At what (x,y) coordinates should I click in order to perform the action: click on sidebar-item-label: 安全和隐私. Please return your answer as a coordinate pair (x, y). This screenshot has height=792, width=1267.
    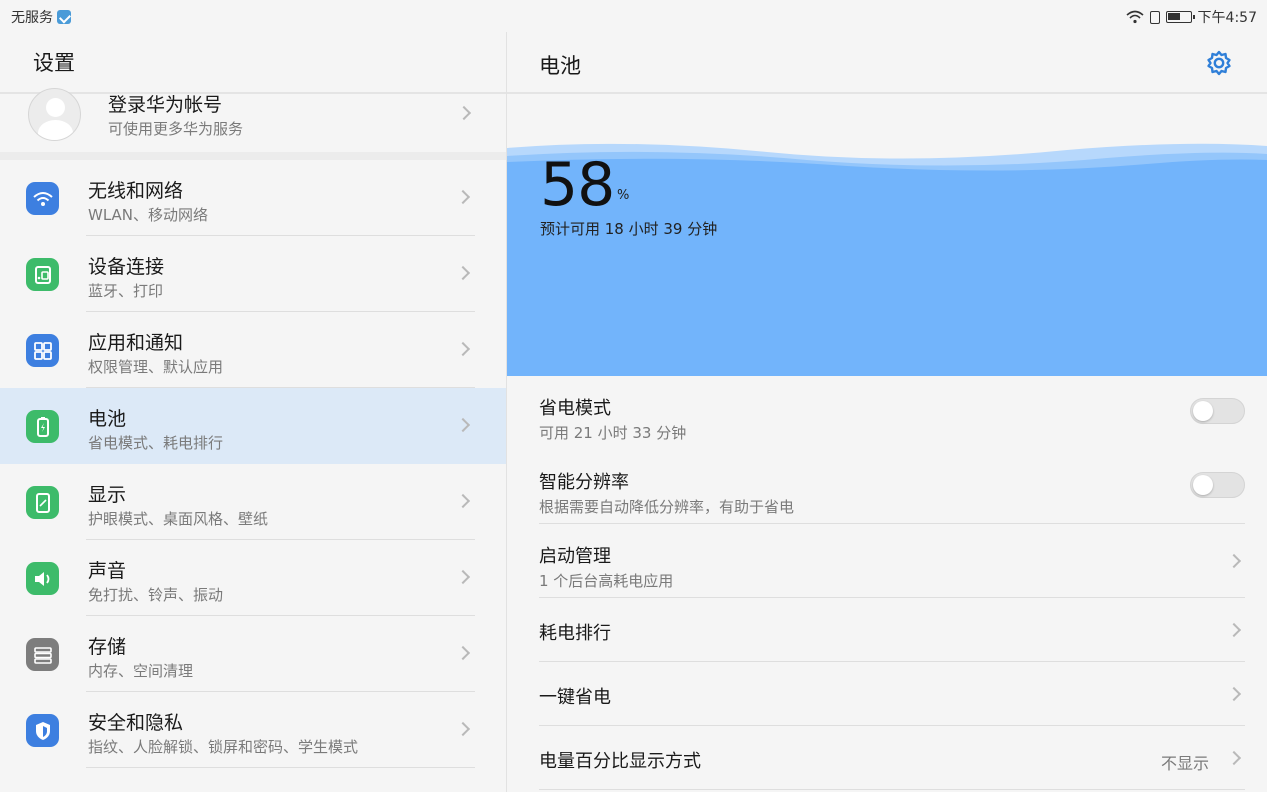
    Looking at the image, I should click on (136, 723).